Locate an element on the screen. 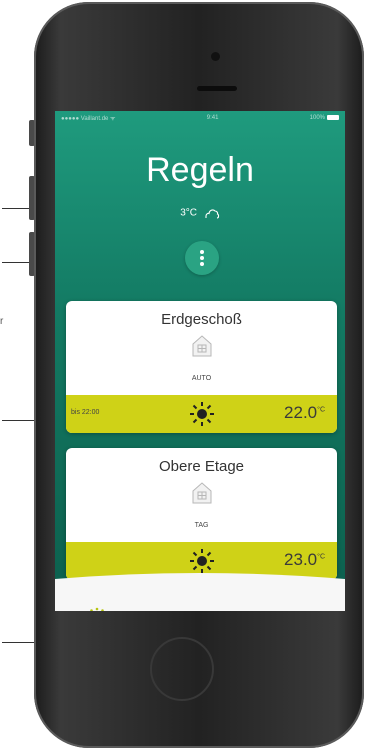 Image resolution: width=366 pixels, height=751 pixels. schedule-until: bis 22:00 is located at coordinates (85, 412).